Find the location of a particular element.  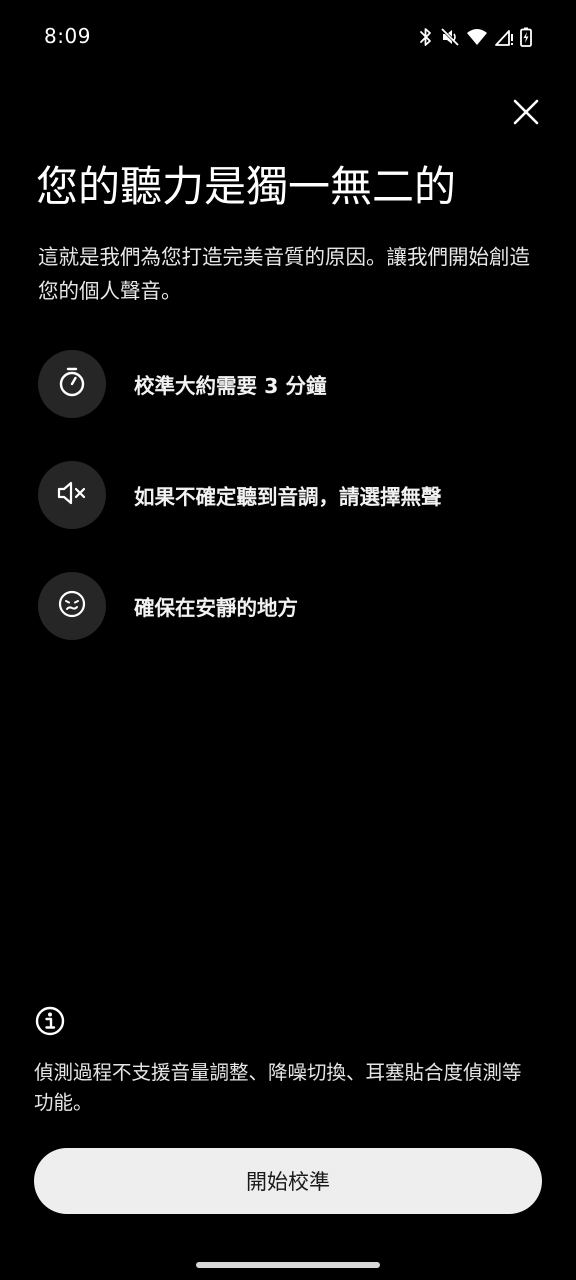

tip-item-duration: 校準大約需要 3 分鐘 is located at coordinates (288, 384).